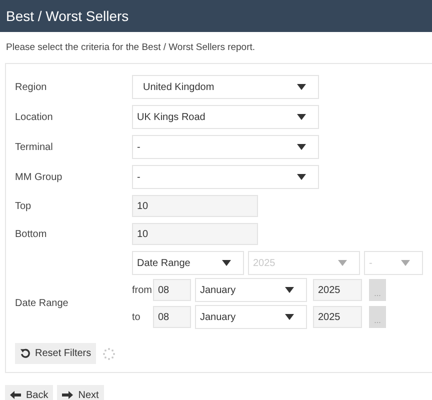 Image resolution: width=432 pixels, height=400 pixels. What do you see at coordinates (225, 117) in the screenshot?
I see `dropdown: UK Kings Road` at bounding box center [225, 117].